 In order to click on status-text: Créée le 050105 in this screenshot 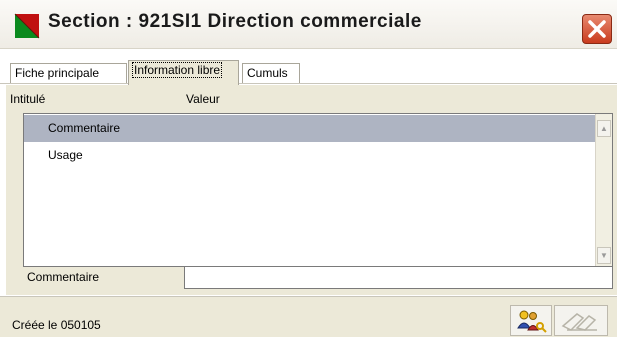, I will do `click(56, 325)`.